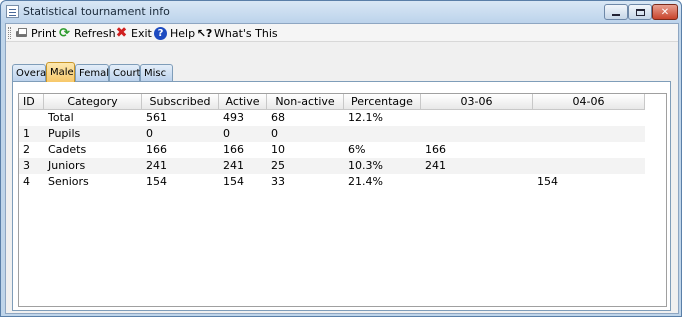  What do you see at coordinates (95, 72) in the screenshot?
I see `tab-female: Female` at bounding box center [95, 72].